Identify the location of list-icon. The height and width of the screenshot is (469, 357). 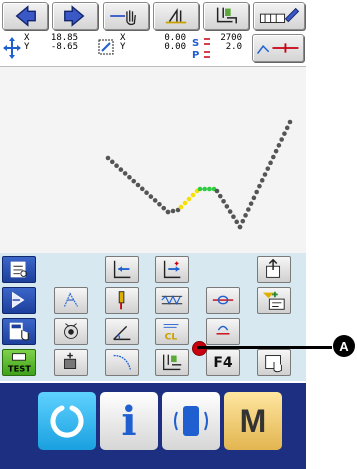
(18, 269).